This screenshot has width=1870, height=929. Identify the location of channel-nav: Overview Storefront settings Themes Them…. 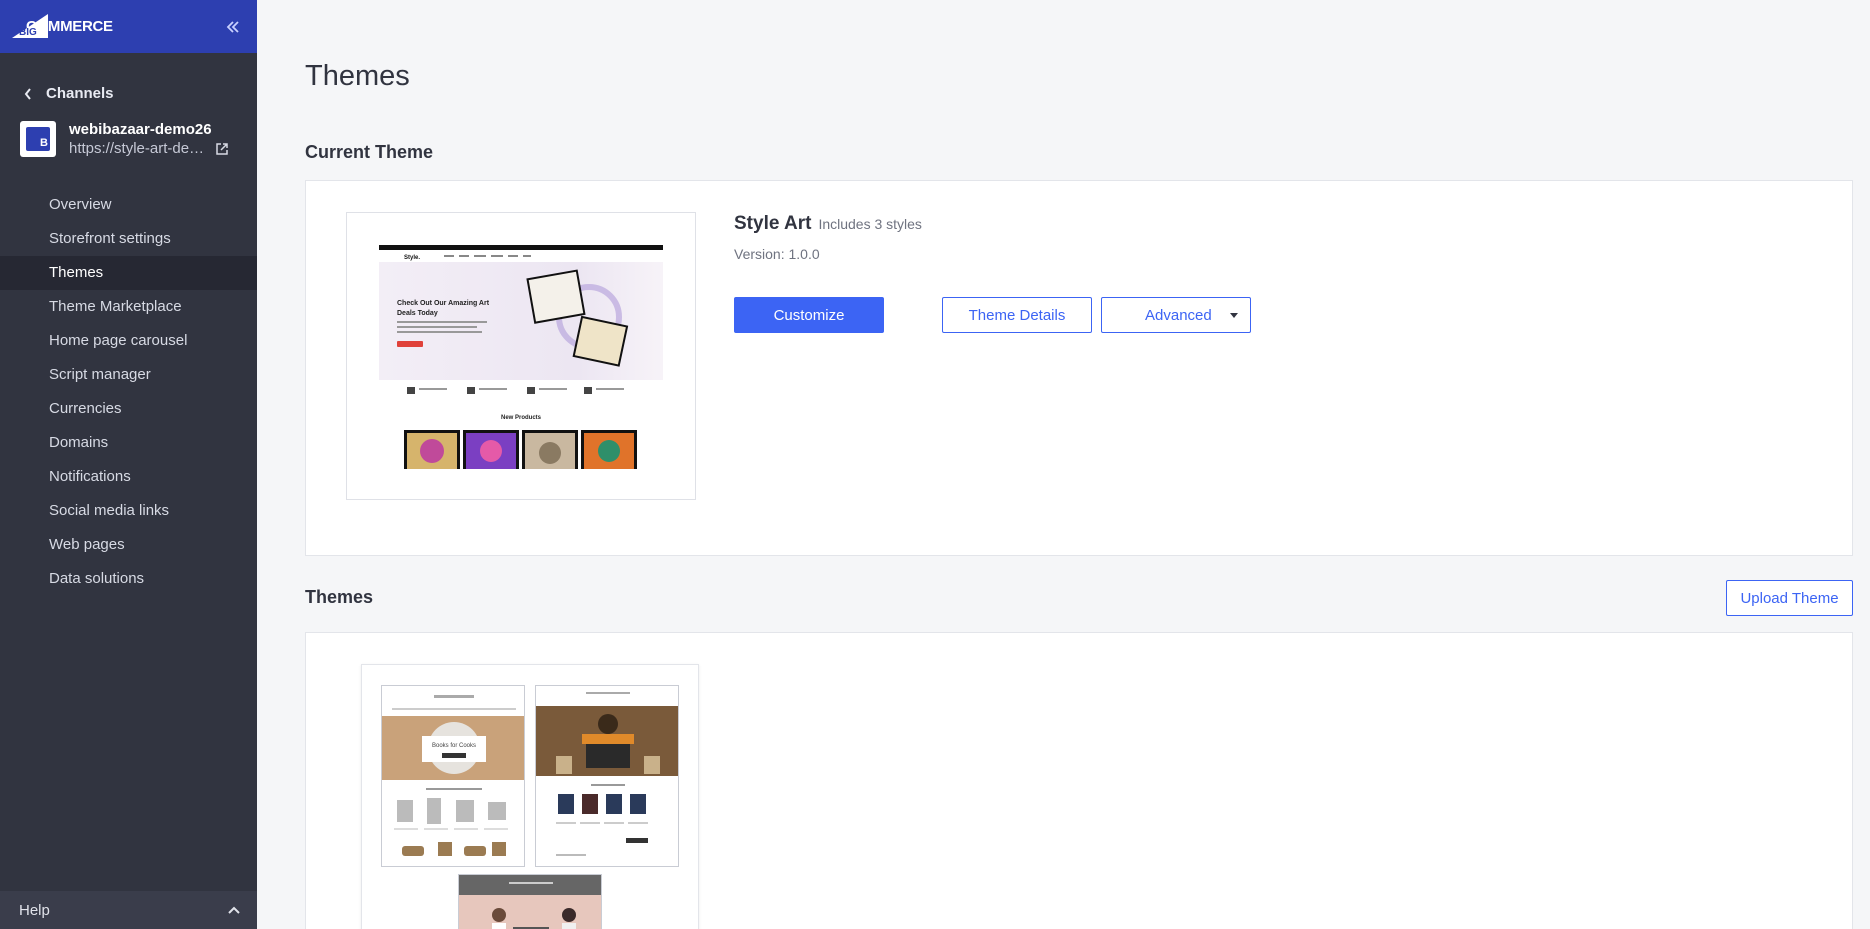
(128, 392).